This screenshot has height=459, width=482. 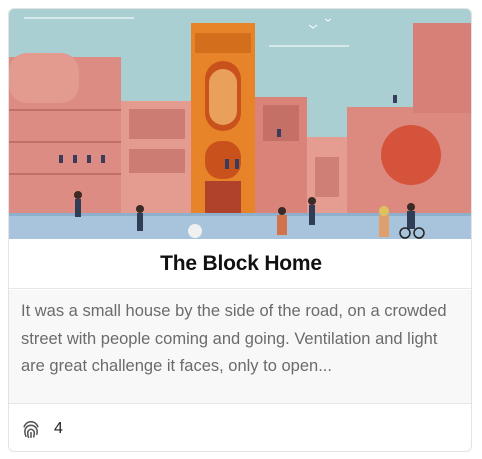 I want to click on post-title: The Block Home, so click(x=241, y=264).